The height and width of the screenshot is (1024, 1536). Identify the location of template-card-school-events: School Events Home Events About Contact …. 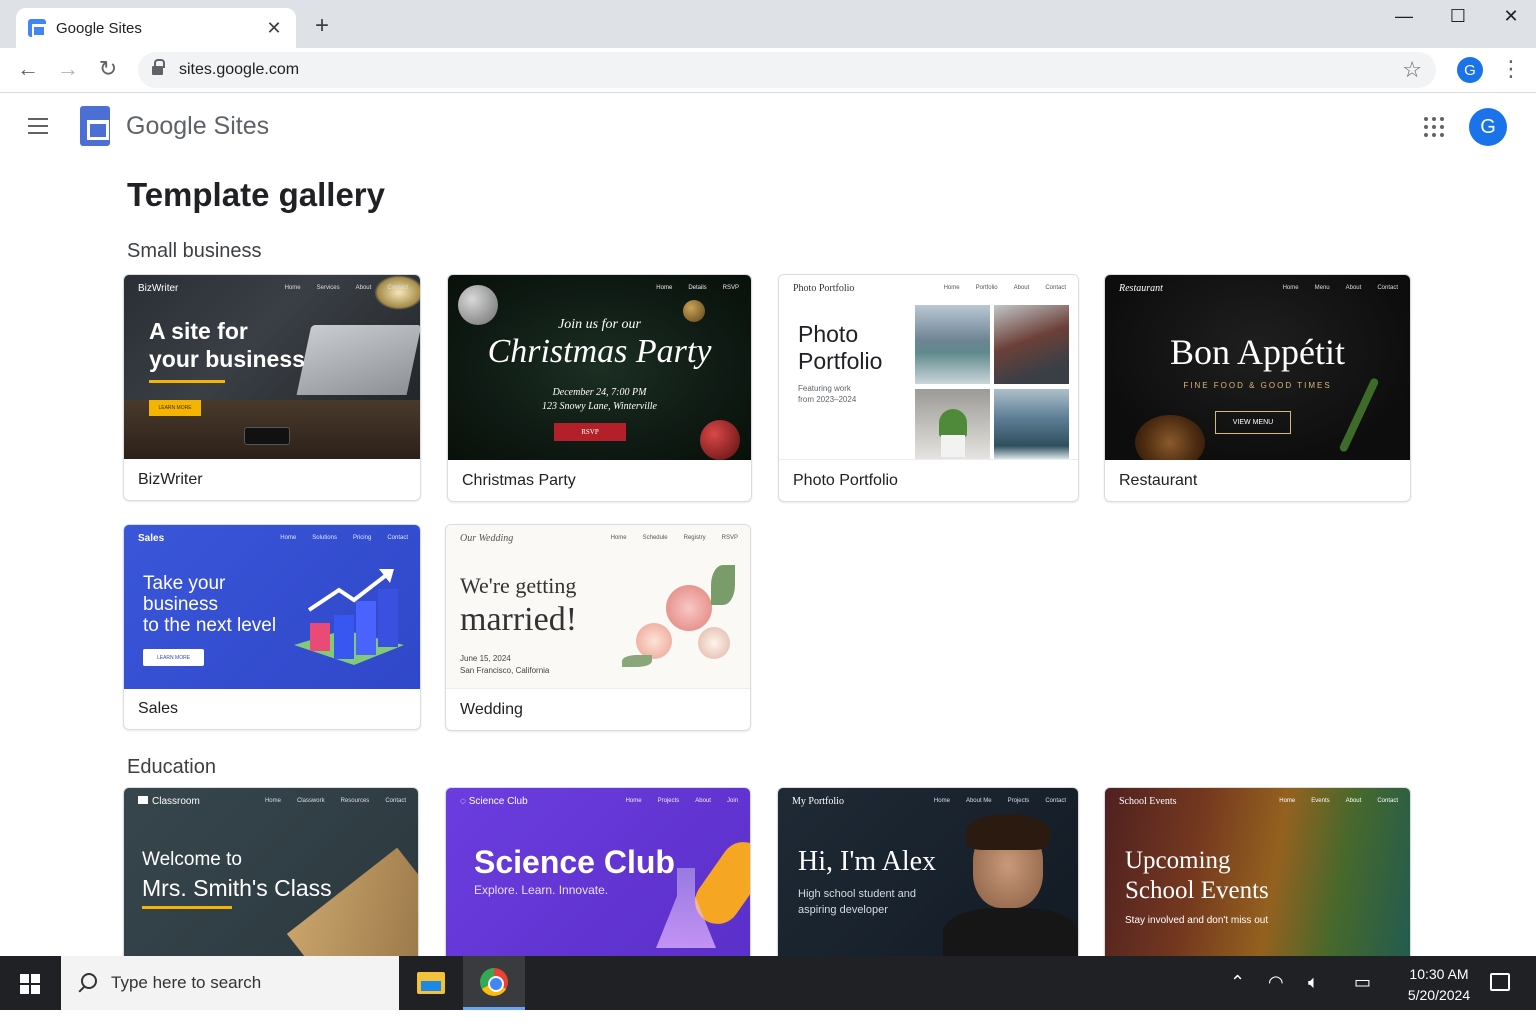
(1257, 874).